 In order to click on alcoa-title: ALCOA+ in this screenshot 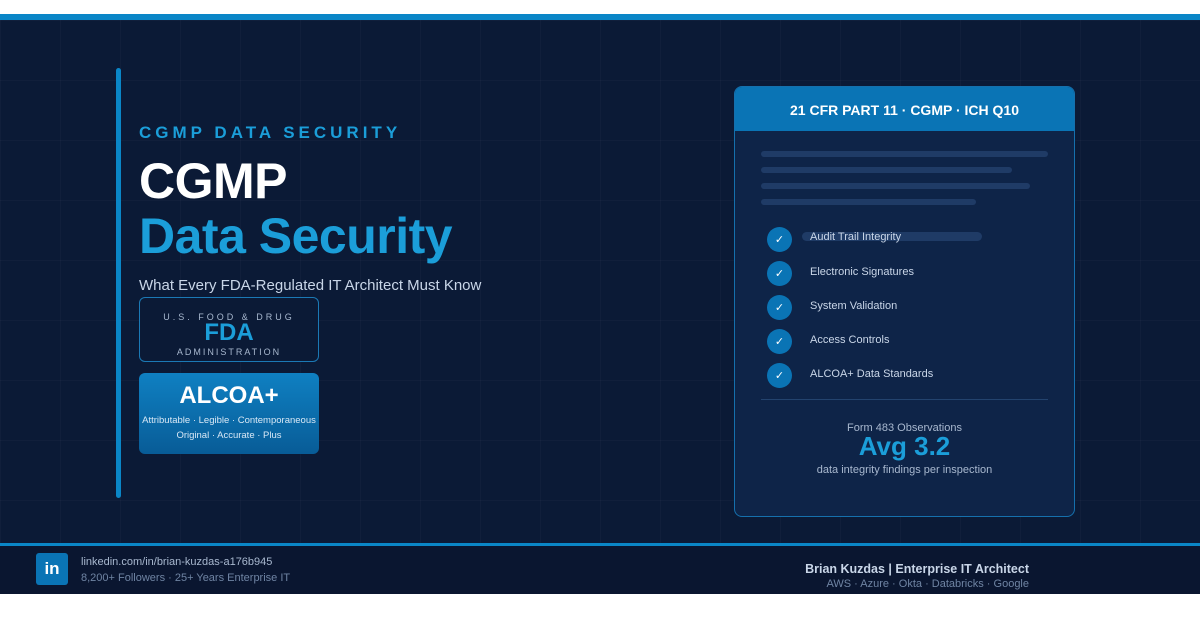, I will do `click(229, 395)`.